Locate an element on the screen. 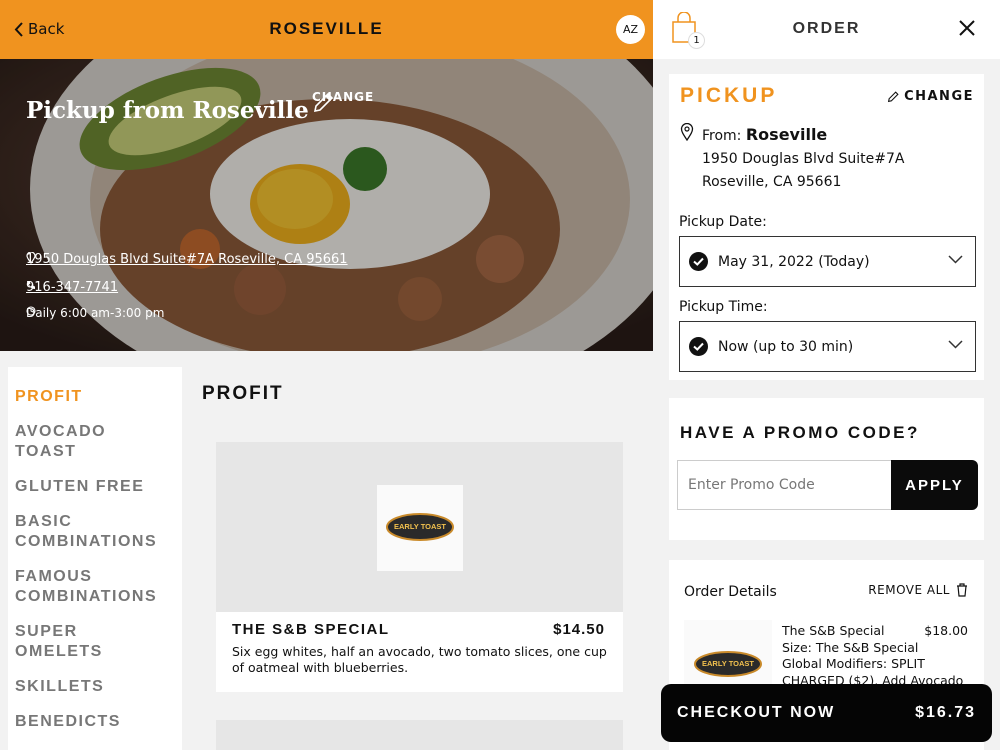  checkout-label: CHECKOUT NOW is located at coordinates (756, 712).